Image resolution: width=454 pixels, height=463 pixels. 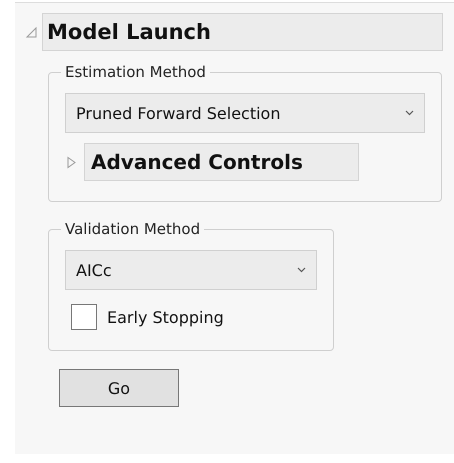 I want to click on checkbox-label: Early Stopping, so click(x=165, y=317).